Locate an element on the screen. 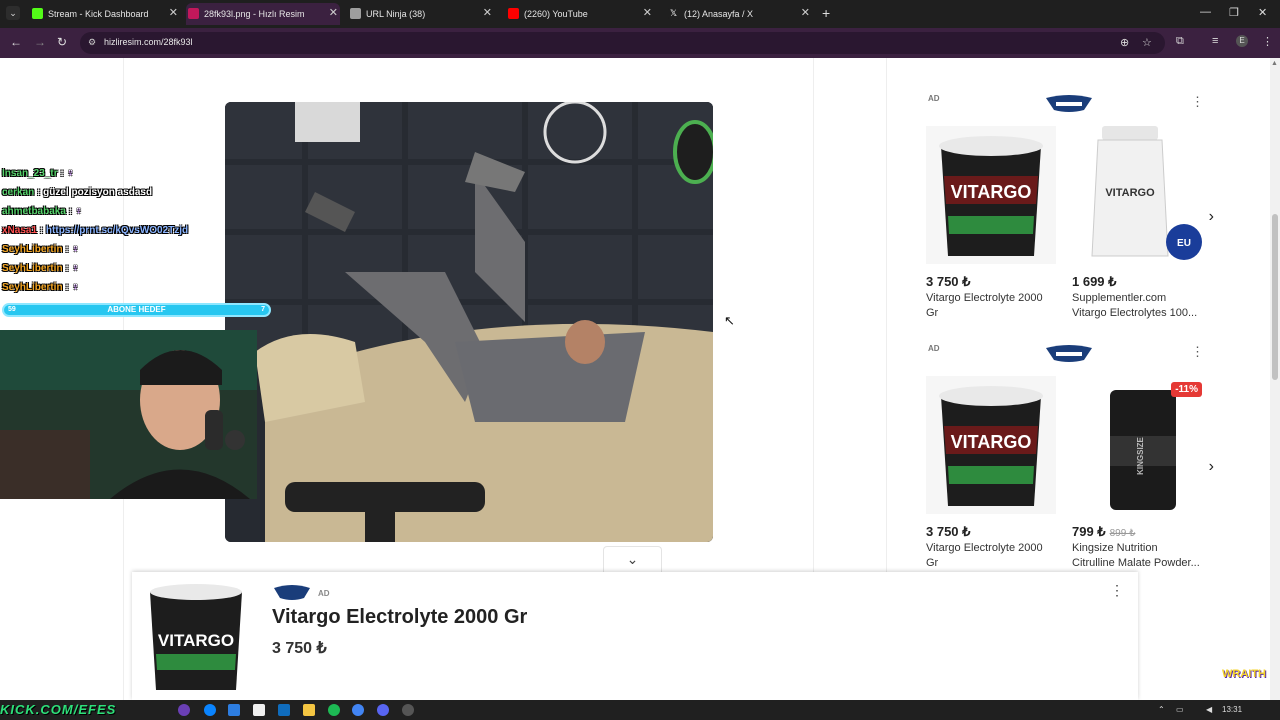 Image resolution: width=1280 pixels, height=720 pixels. app-icon is located at coordinates (234, 710).